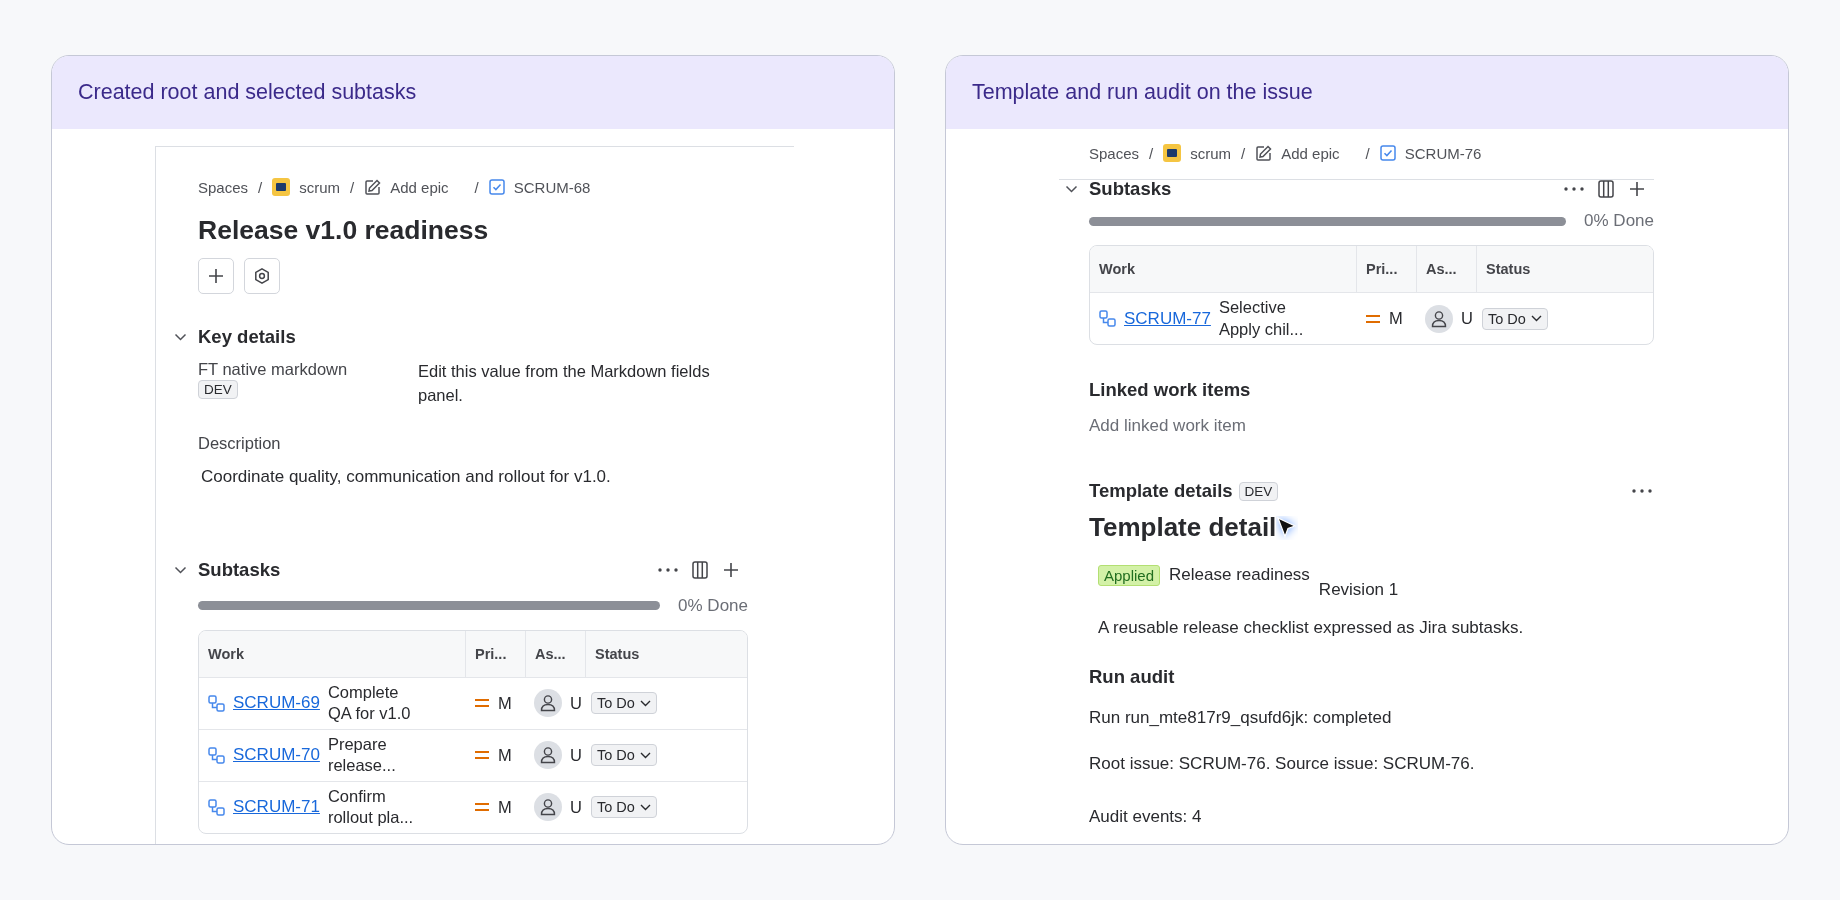 Image resolution: width=1840 pixels, height=900 pixels. Describe the element at coordinates (1167, 318) in the screenshot. I see `issue-key-link: SCRUM-77` at that location.